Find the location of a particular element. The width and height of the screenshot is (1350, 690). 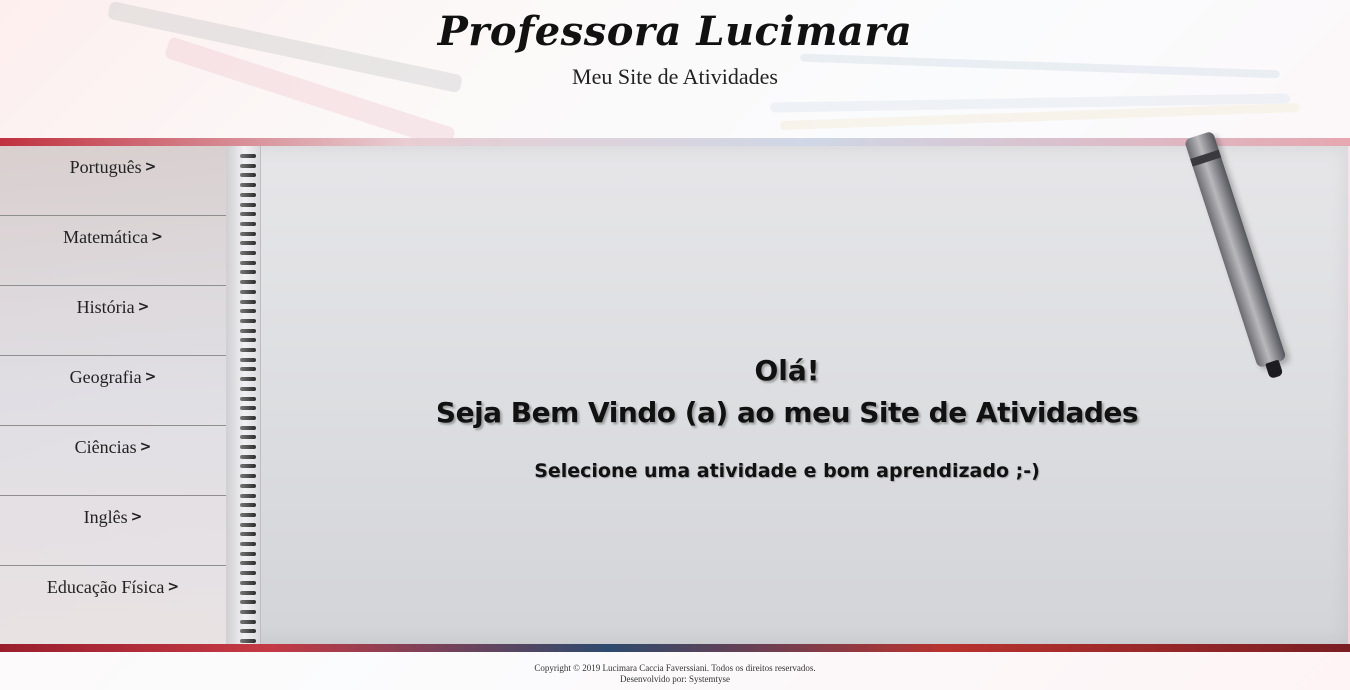

sidebar-item-geografia: Geografia > is located at coordinates (113, 391).